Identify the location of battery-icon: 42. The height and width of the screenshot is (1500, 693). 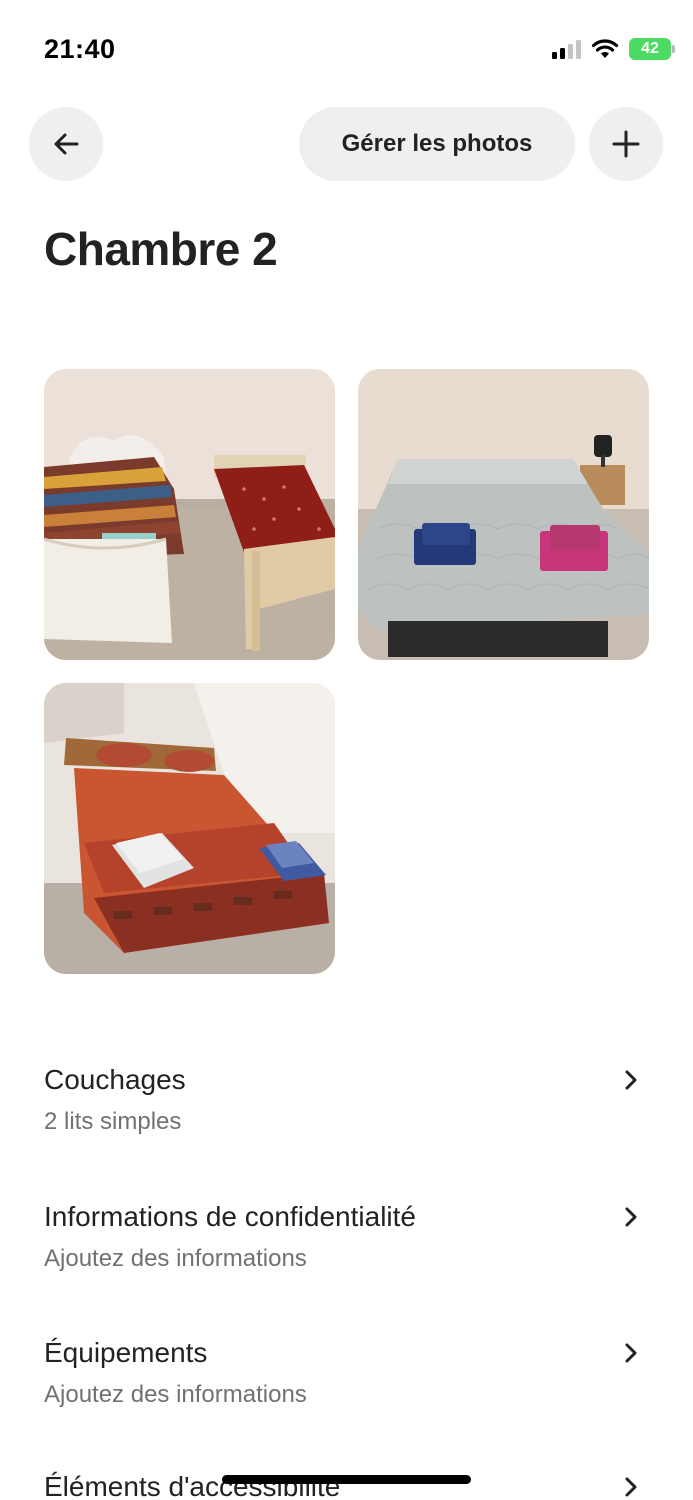
(652, 49).